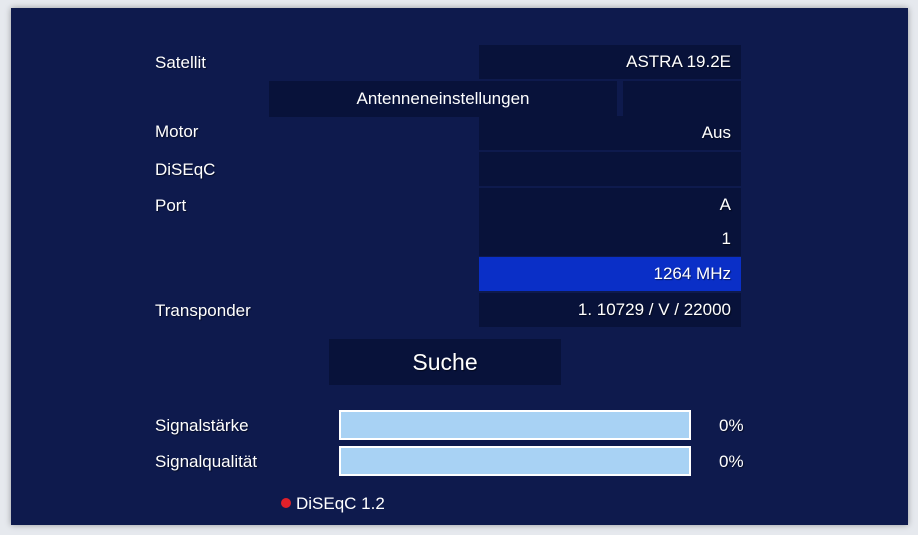 The image size is (918, 535). What do you see at coordinates (177, 131) in the screenshot?
I see `motor-label: Motor` at bounding box center [177, 131].